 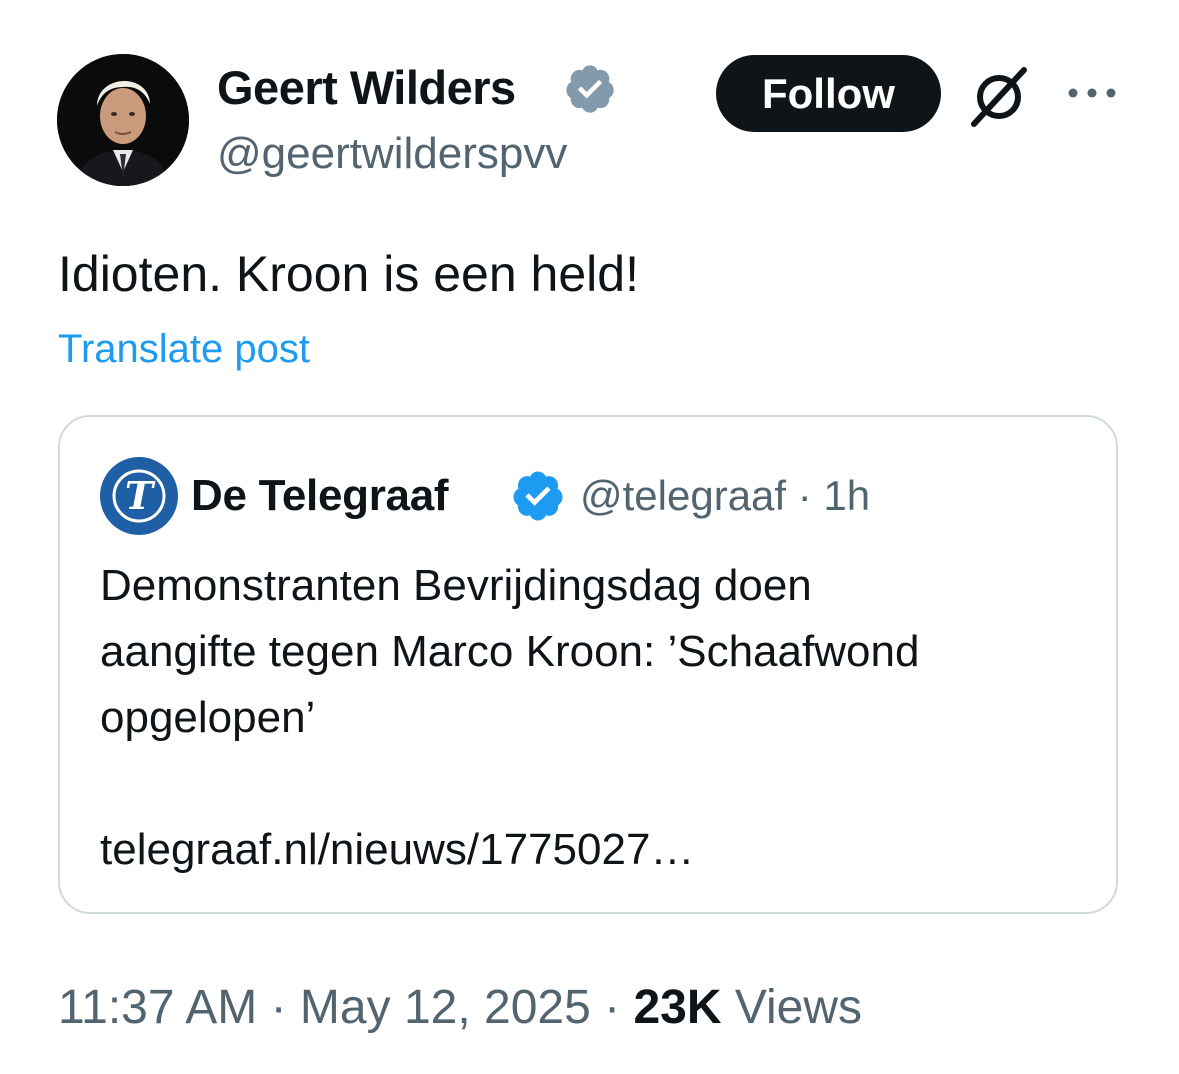 I want to click on profile-photo-icon, so click(x=123, y=120).